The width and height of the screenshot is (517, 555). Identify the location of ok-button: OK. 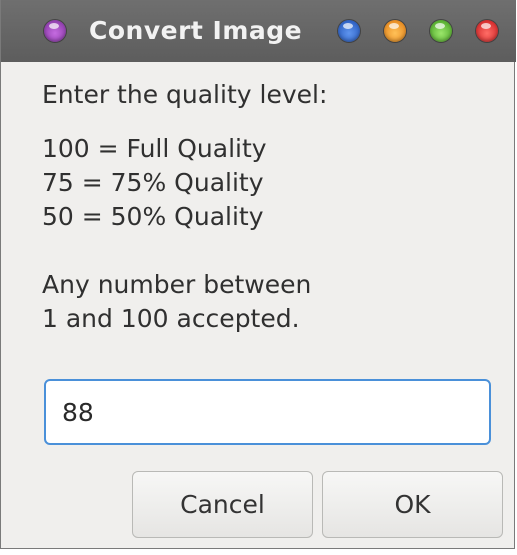
(412, 504).